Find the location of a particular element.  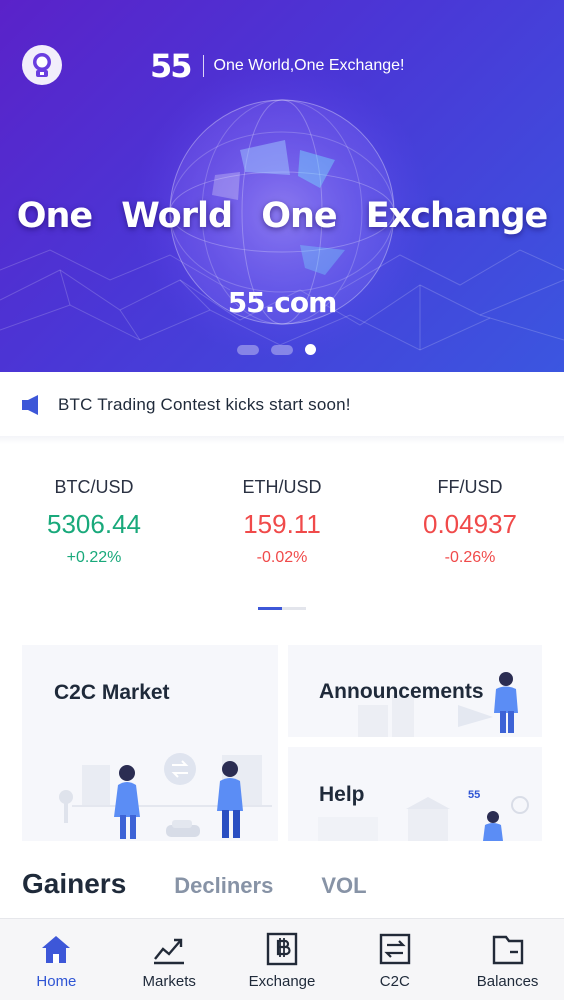

banner-pagination is located at coordinates (276, 349).